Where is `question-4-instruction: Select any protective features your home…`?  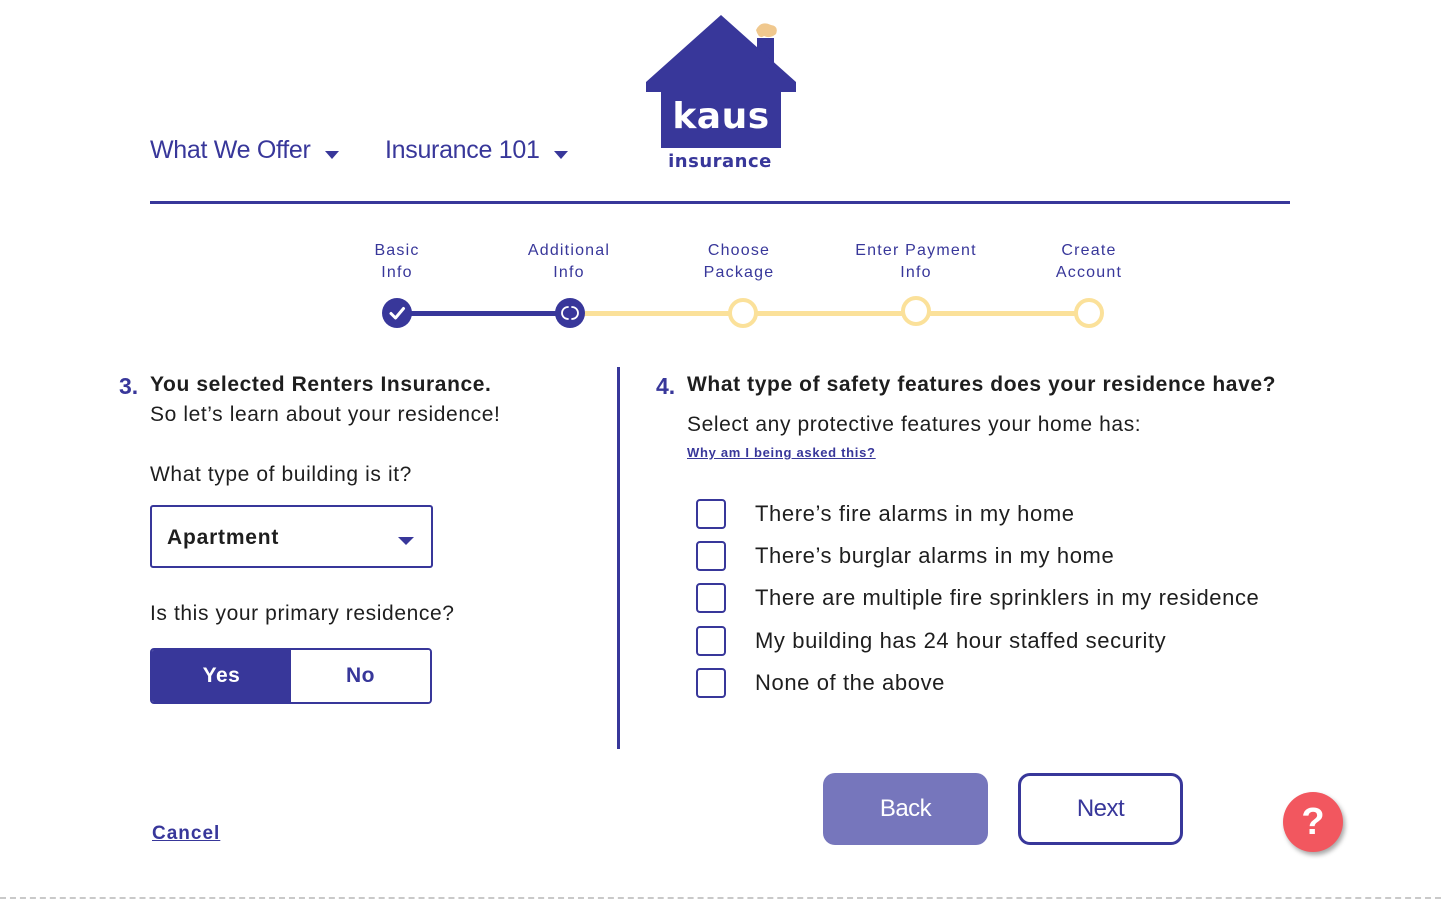 question-4-instruction: Select any protective features your home… is located at coordinates (914, 424).